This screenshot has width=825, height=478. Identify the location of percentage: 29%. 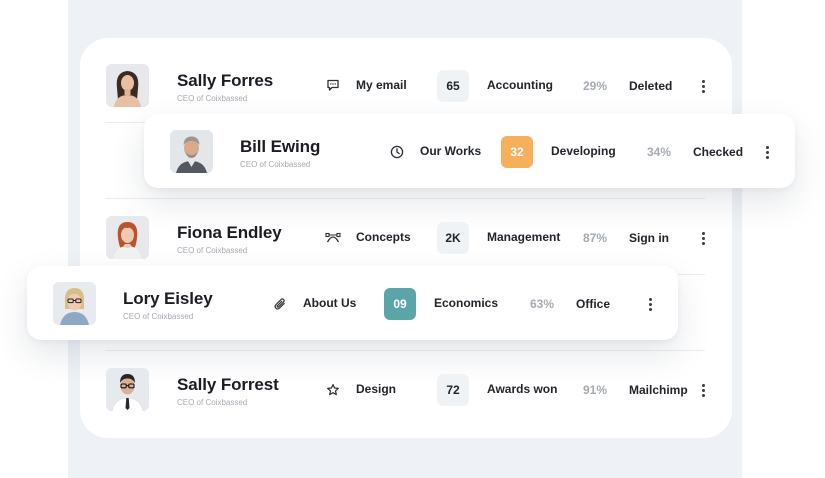
(595, 86).